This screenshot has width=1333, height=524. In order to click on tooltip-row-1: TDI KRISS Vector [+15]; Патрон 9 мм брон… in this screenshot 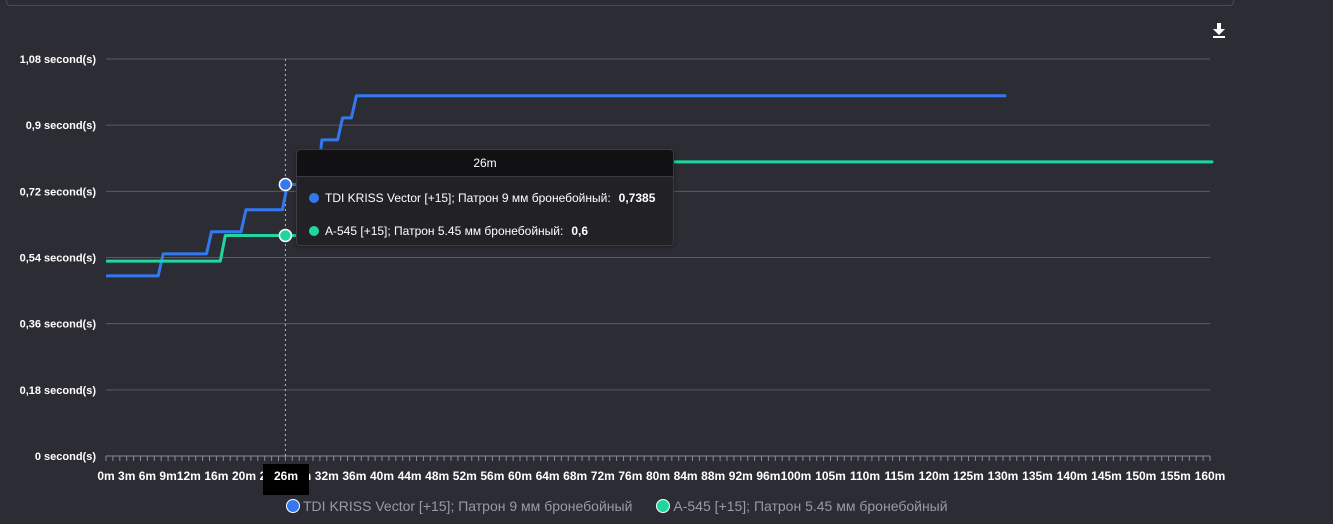, I will do `click(482, 198)`.